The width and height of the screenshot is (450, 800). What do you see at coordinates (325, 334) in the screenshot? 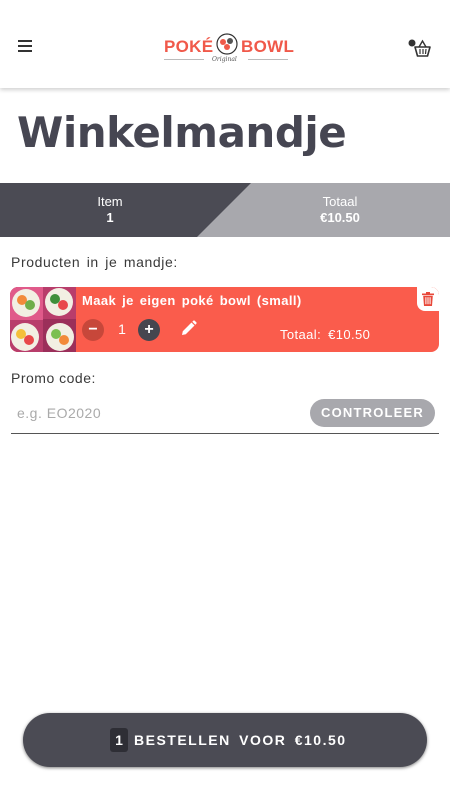
I see `product-total: Totaal: €10.50` at bounding box center [325, 334].